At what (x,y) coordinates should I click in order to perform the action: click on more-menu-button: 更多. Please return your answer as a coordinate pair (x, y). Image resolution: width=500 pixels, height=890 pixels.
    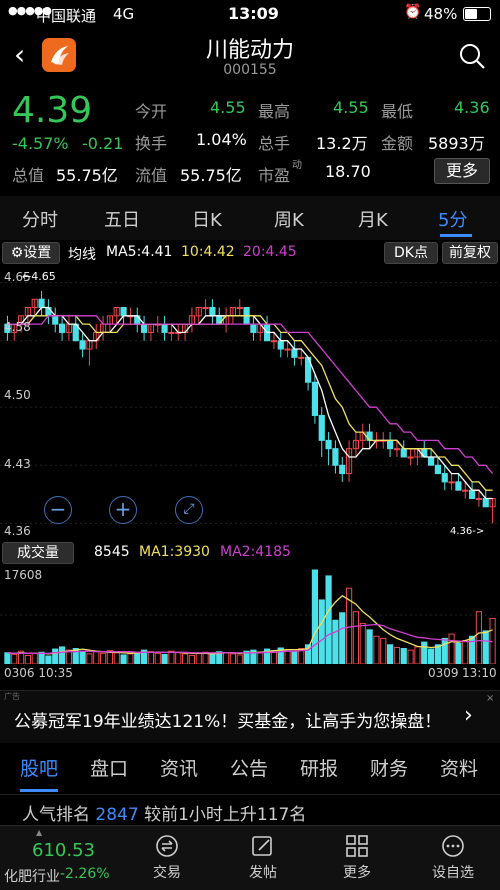
    Looking at the image, I should click on (357, 858).